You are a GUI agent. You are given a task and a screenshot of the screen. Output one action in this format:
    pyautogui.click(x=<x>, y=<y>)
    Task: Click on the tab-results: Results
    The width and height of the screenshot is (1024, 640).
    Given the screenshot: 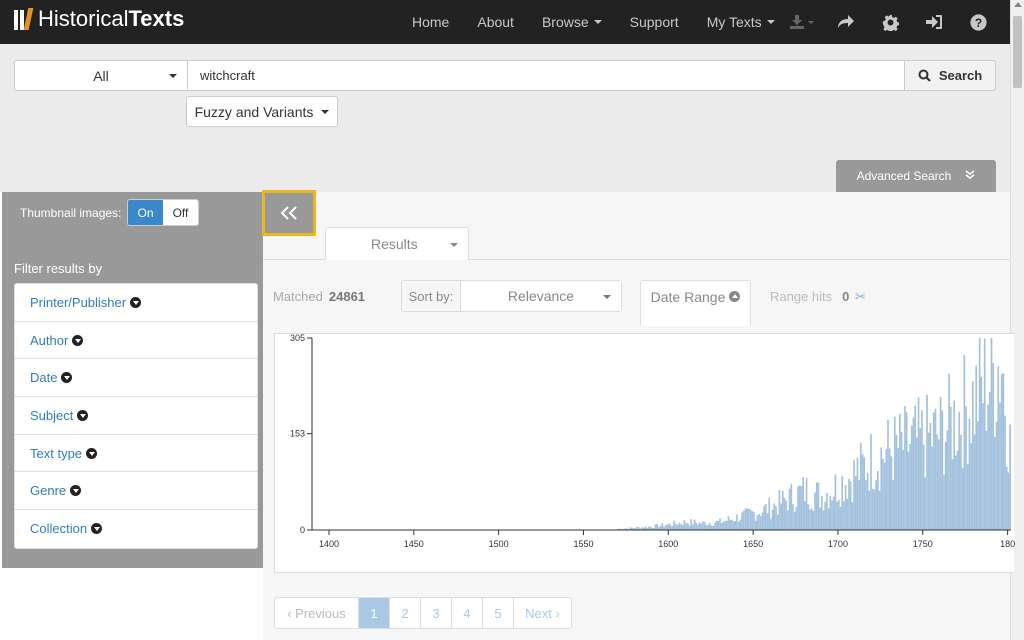 What is the action you would take?
    pyautogui.click(x=397, y=243)
    